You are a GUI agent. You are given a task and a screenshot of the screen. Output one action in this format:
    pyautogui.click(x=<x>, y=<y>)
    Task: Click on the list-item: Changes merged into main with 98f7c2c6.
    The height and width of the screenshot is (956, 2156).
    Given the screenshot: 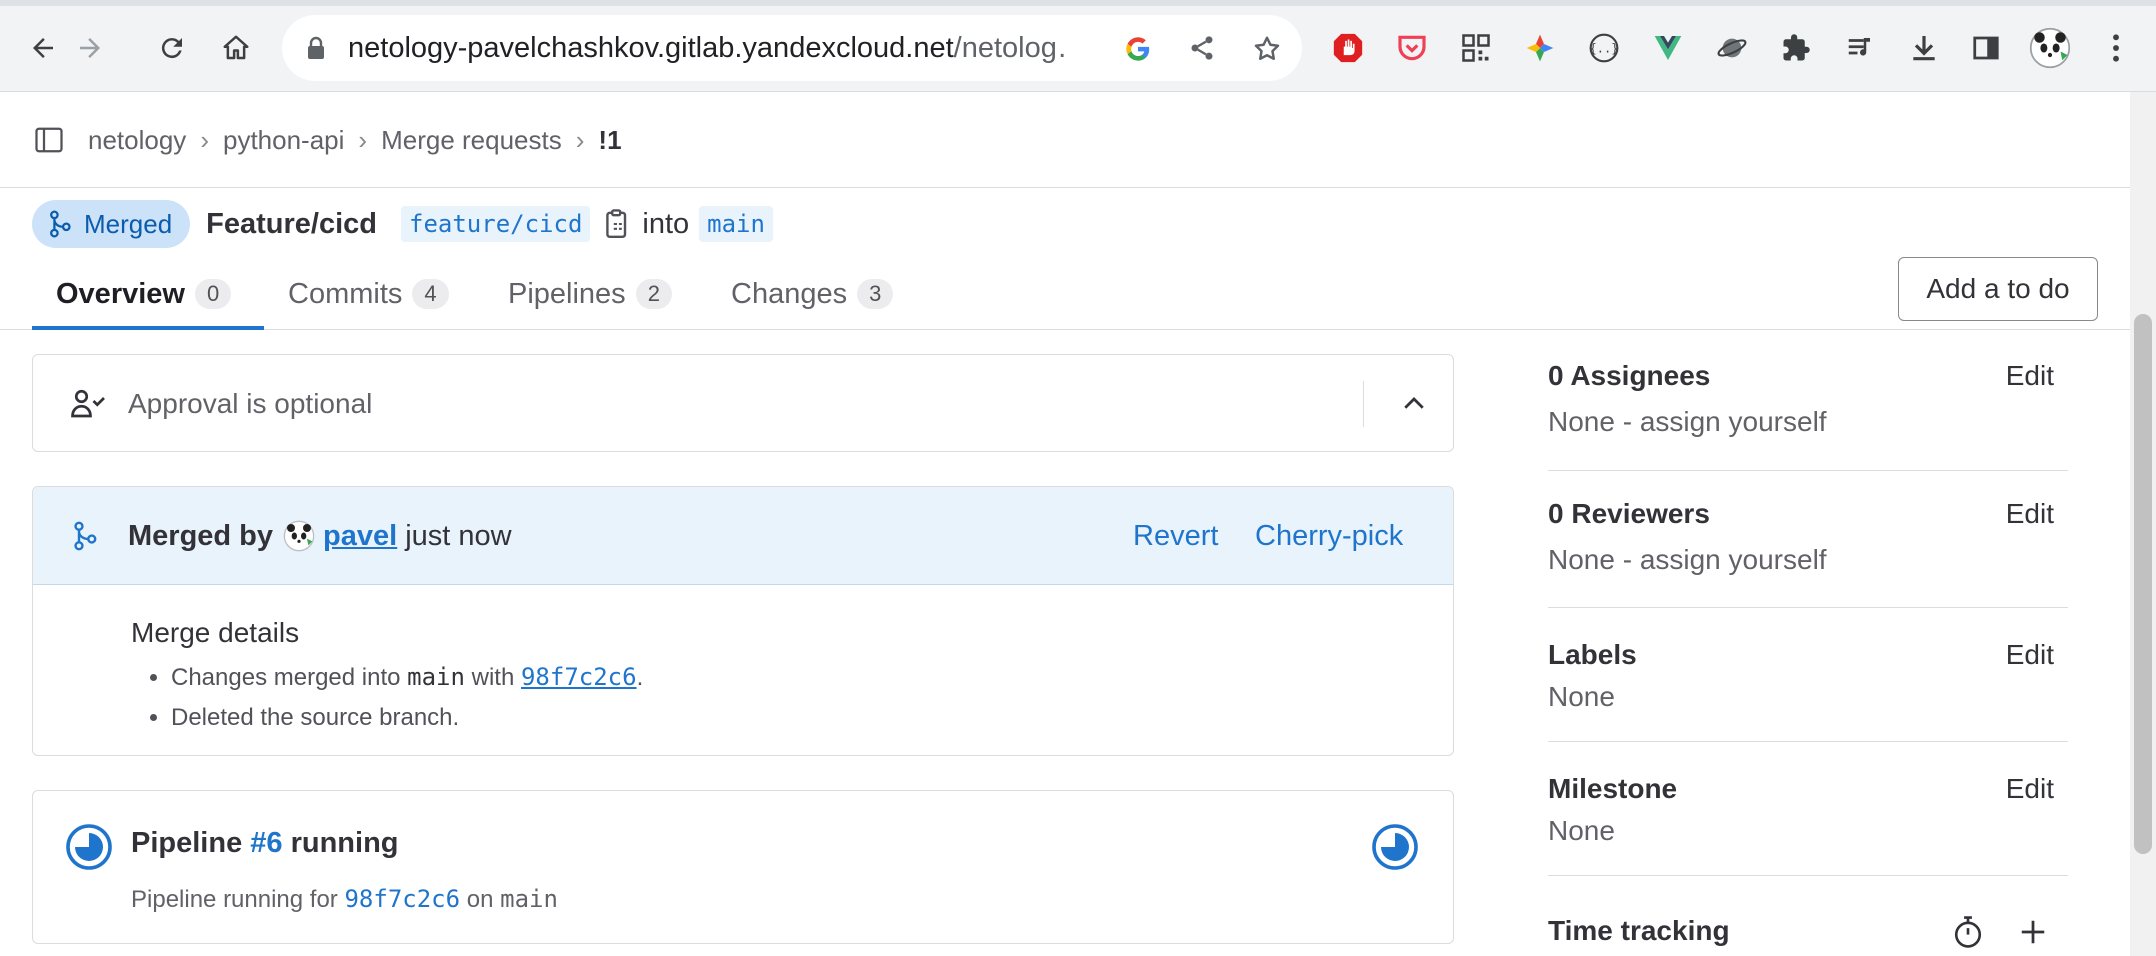 What is the action you would take?
    pyautogui.click(x=407, y=677)
    